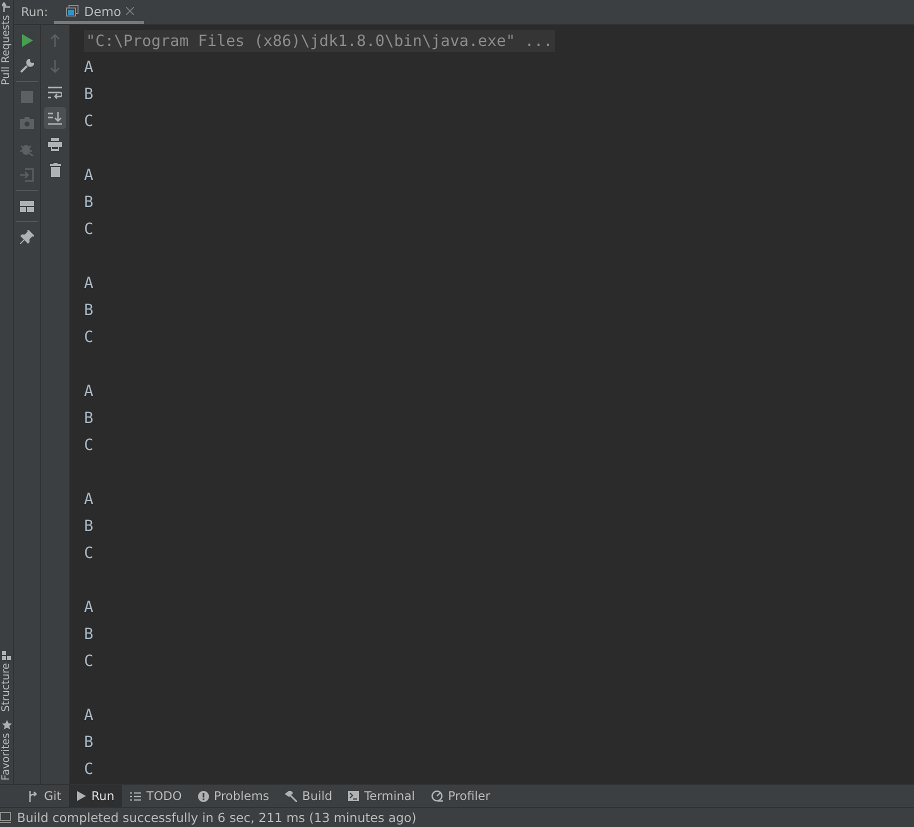  I want to click on pin-icon, so click(27, 237).